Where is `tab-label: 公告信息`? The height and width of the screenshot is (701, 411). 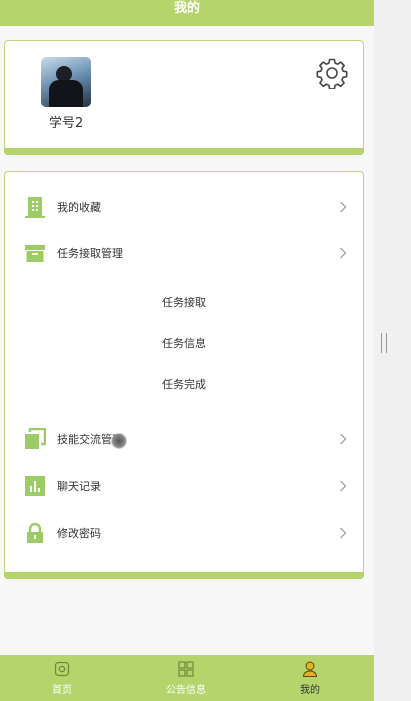 tab-label: 公告信息 is located at coordinates (186, 690).